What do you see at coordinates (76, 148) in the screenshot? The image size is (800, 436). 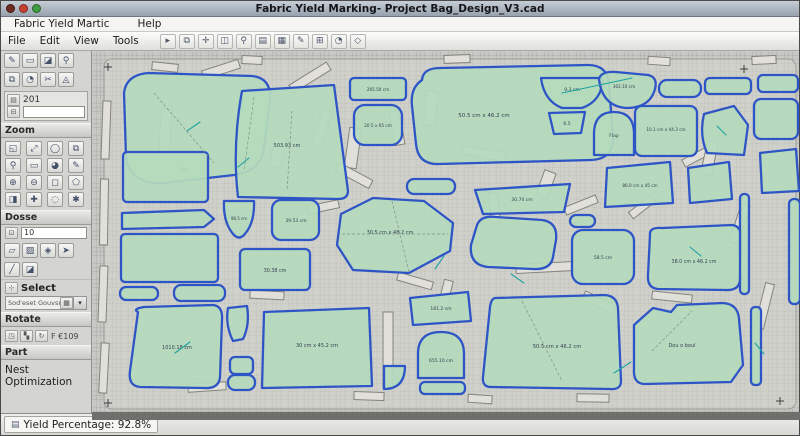 I see `zoom-copy-icon: ⧉` at bounding box center [76, 148].